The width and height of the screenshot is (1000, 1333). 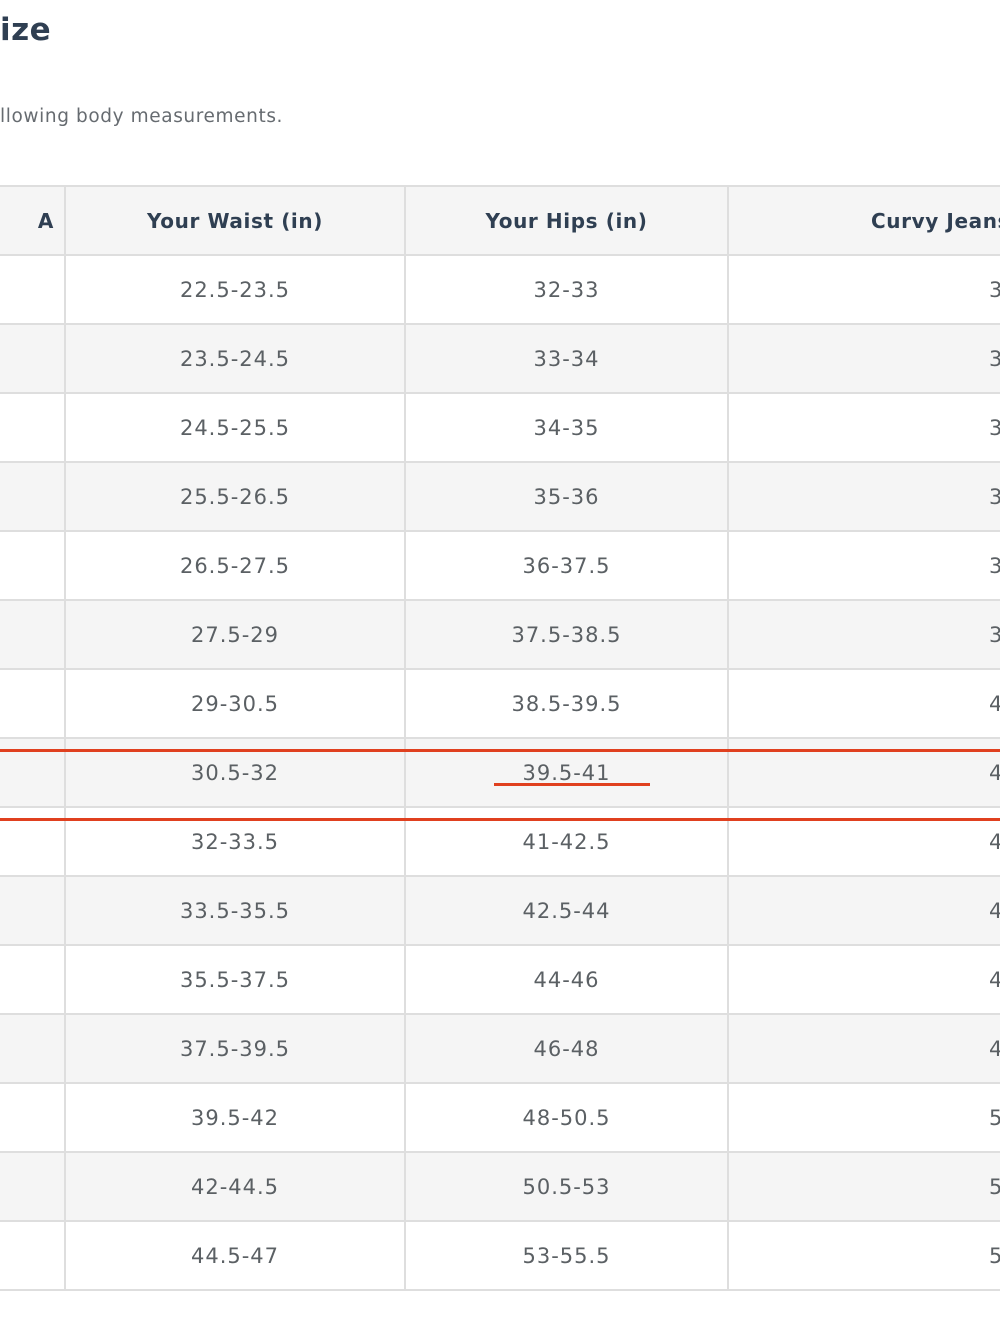 What do you see at coordinates (235, 703) in the screenshot?
I see `cell-waist: 29-30.5` at bounding box center [235, 703].